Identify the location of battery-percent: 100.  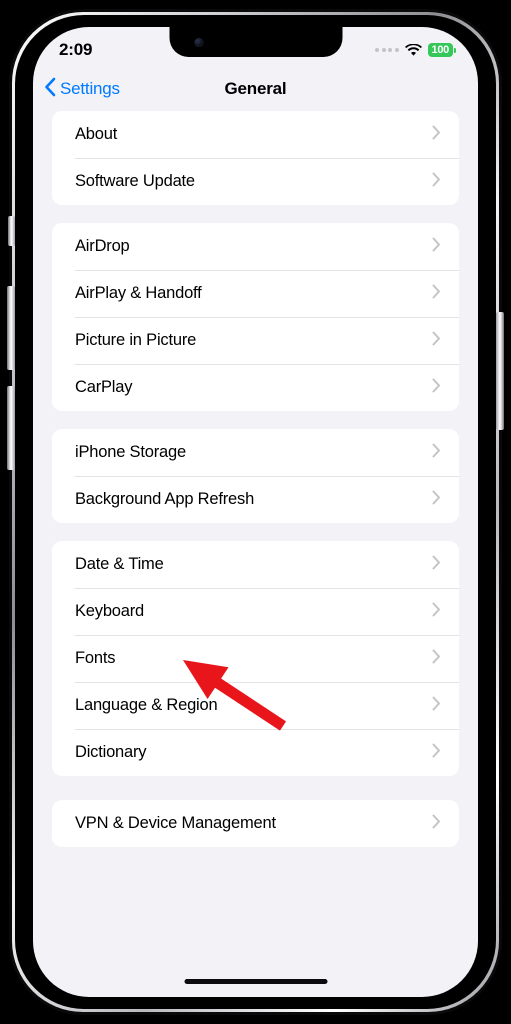
(440, 50).